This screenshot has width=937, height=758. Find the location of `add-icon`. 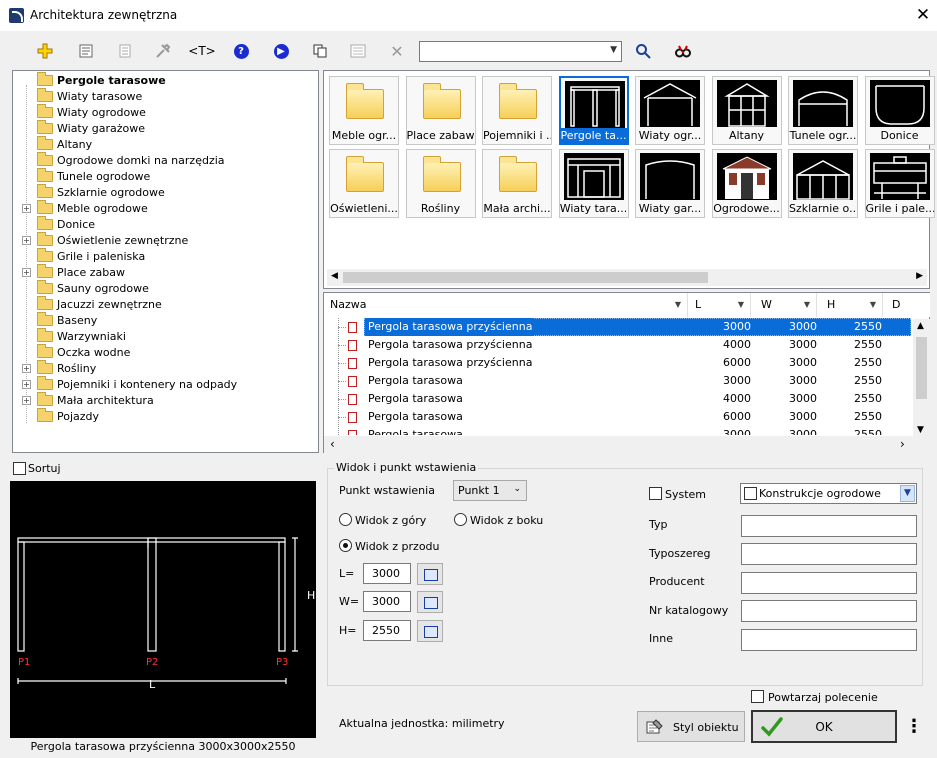

add-icon is located at coordinates (45, 51).